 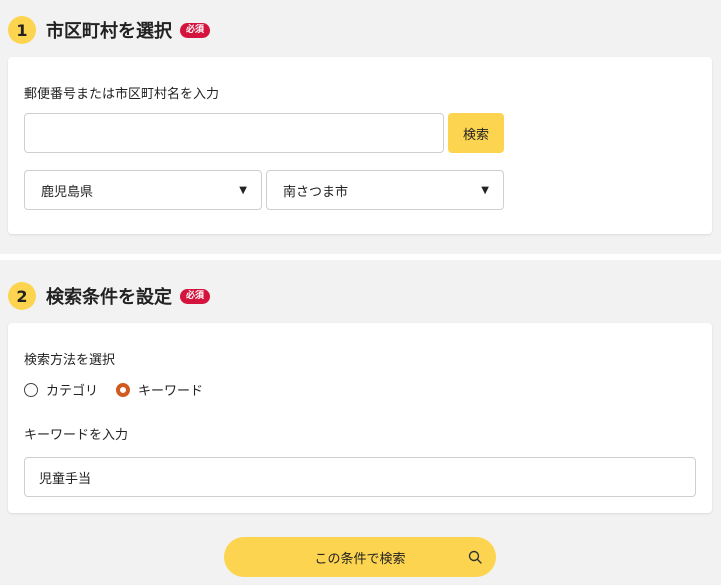 I want to click on section-2-title: 検索条件を設定, so click(x=109, y=297).